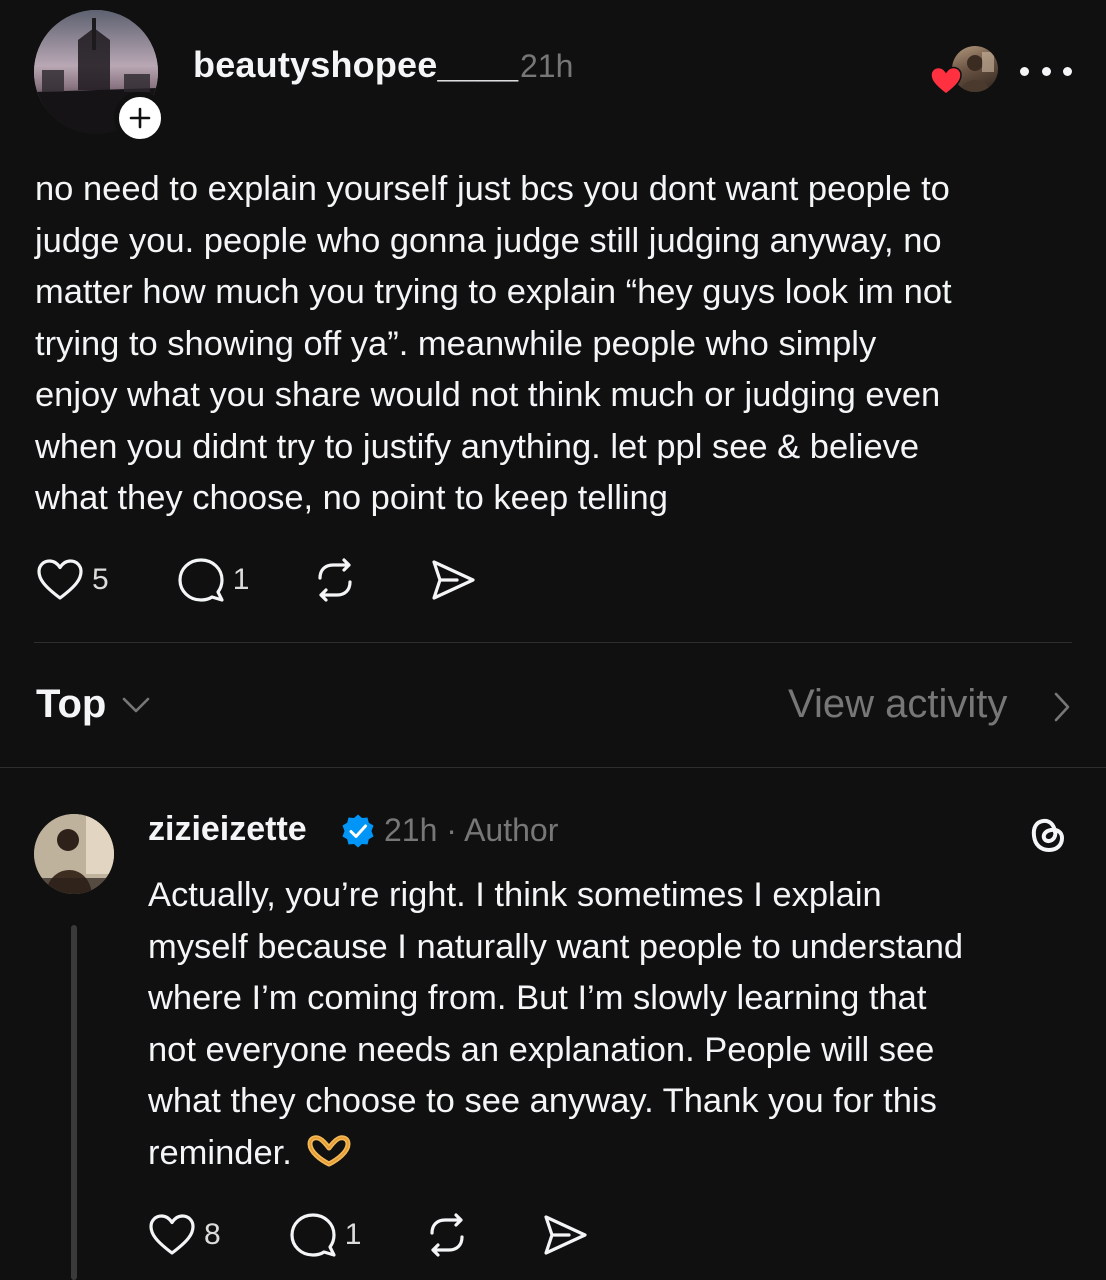  Describe the element at coordinates (368, 1235) in the screenshot. I see `reply-actions: 8 1` at that location.